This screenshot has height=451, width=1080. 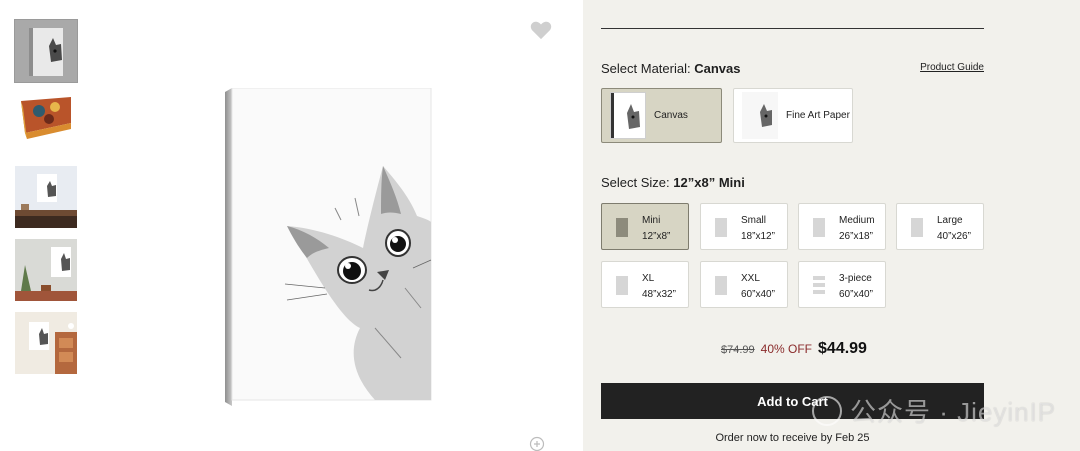 What do you see at coordinates (952, 67) in the screenshot?
I see `product-guide-link: Product Guide` at bounding box center [952, 67].